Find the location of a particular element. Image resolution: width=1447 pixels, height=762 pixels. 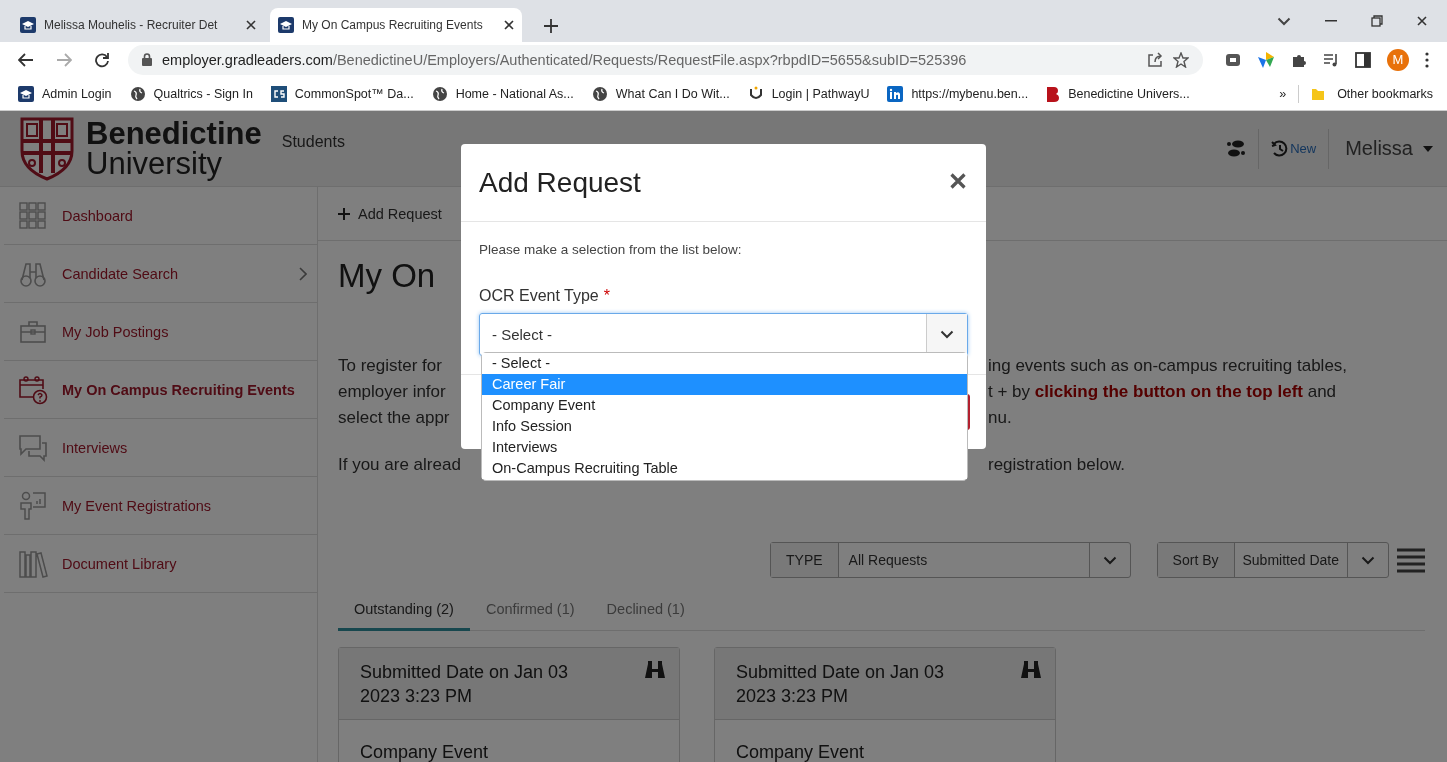

chat-bubbles-icon is located at coordinates (33, 447).